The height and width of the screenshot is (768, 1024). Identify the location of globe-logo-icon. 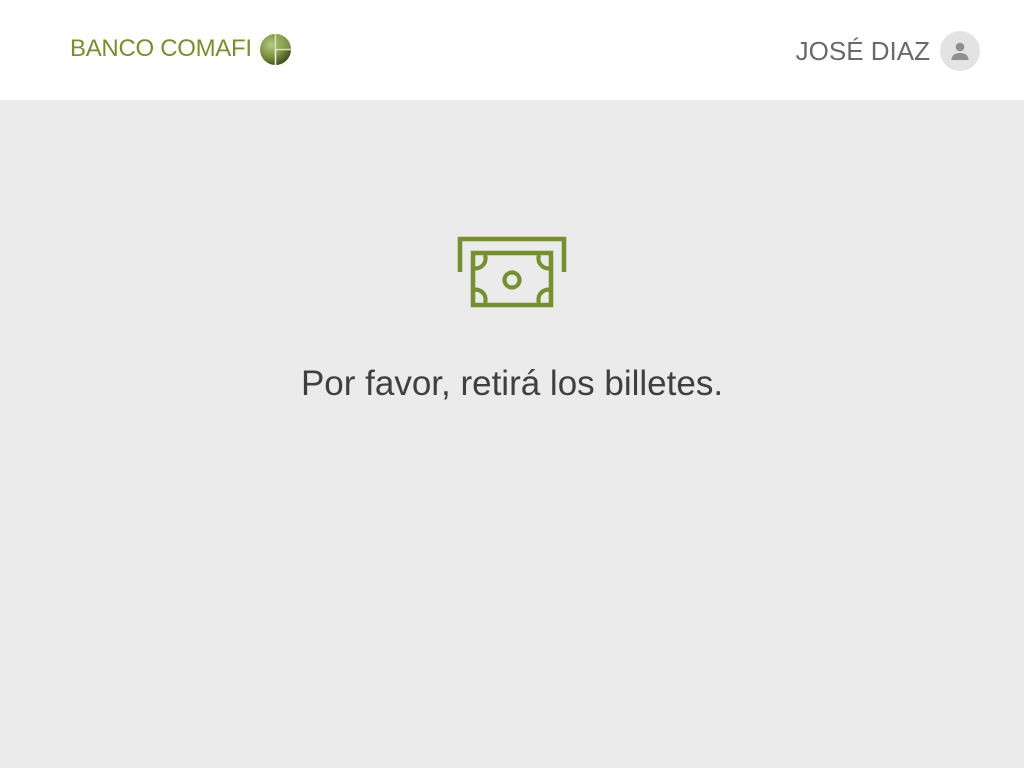
(275, 49).